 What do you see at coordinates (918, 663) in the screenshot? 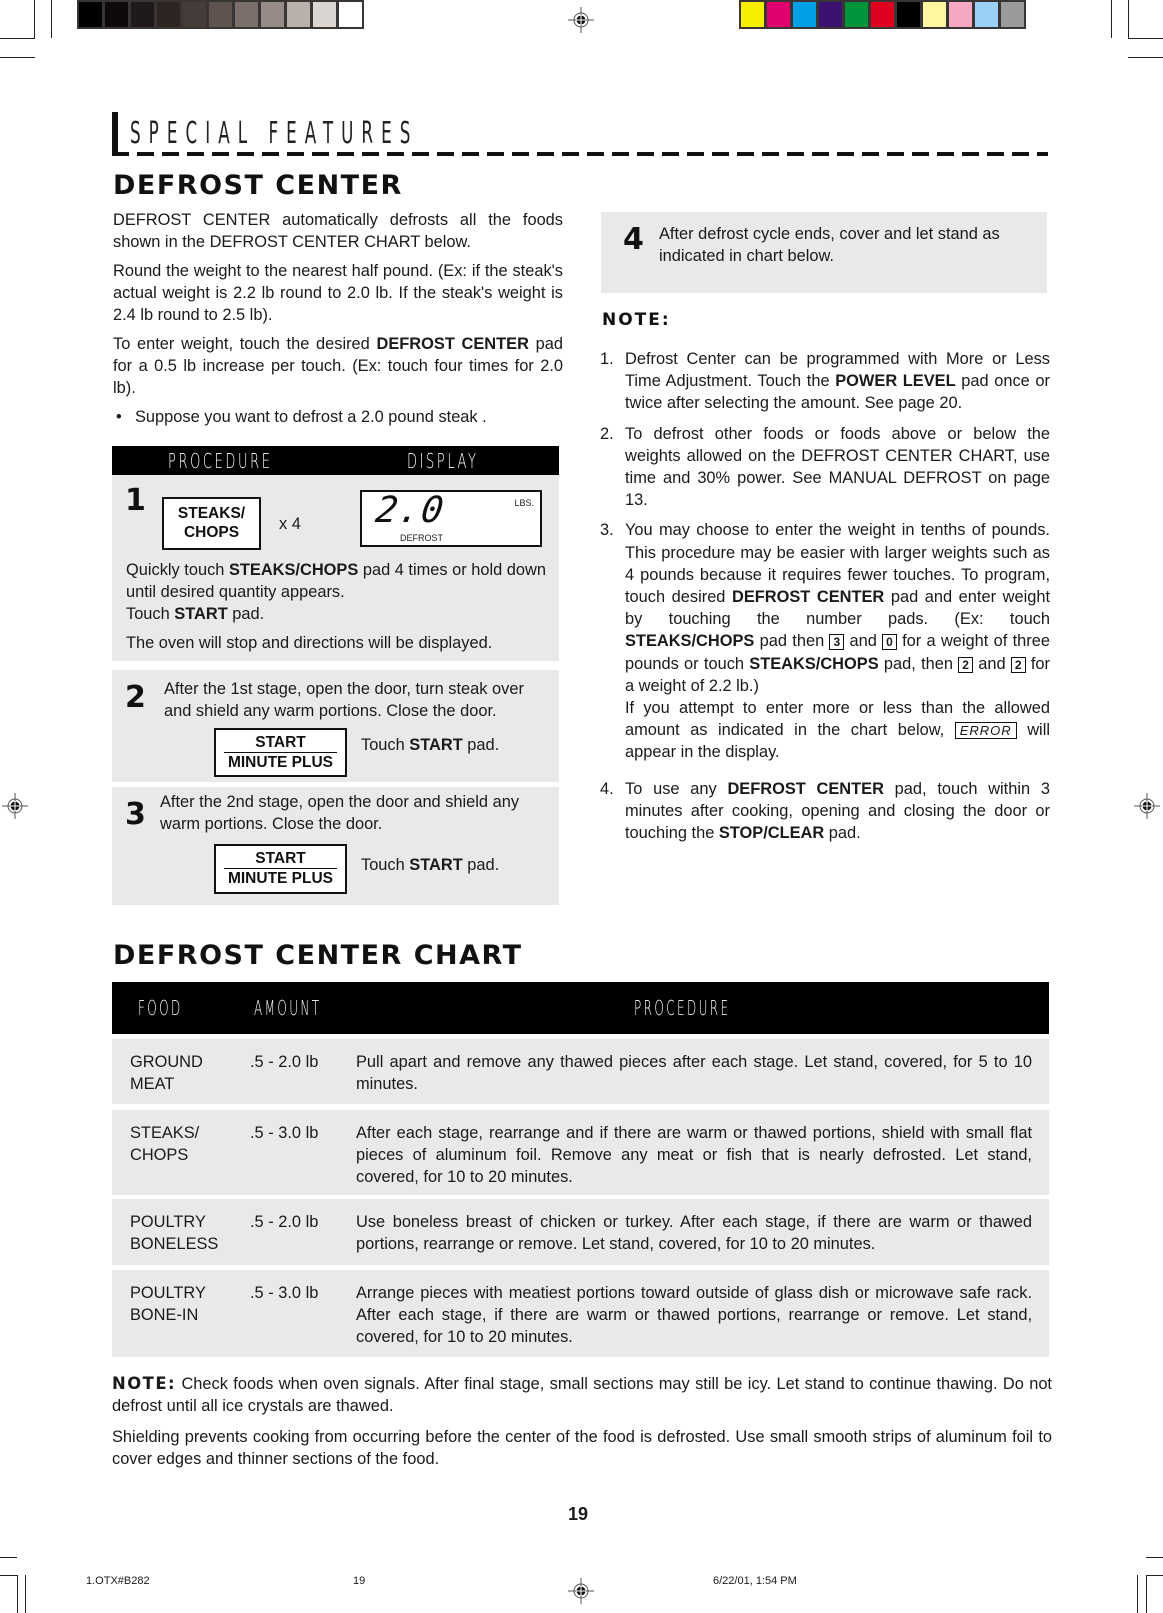
I see `text: pad, then` at bounding box center [918, 663].